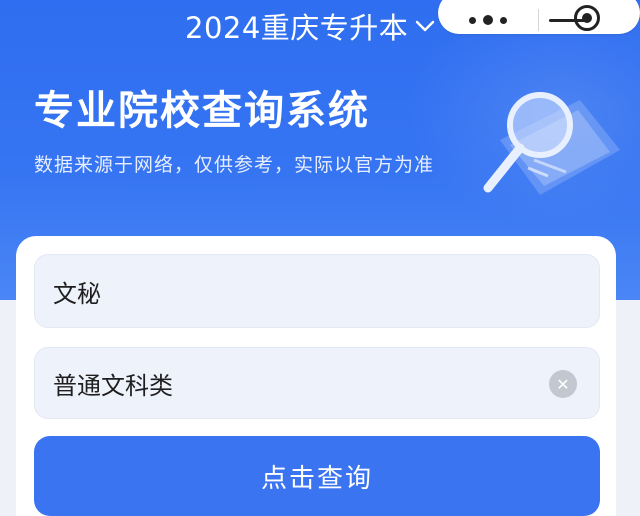 The width and height of the screenshot is (640, 516). What do you see at coordinates (587, 18) in the screenshot?
I see `close-target-icon` at bounding box center [587, 18].